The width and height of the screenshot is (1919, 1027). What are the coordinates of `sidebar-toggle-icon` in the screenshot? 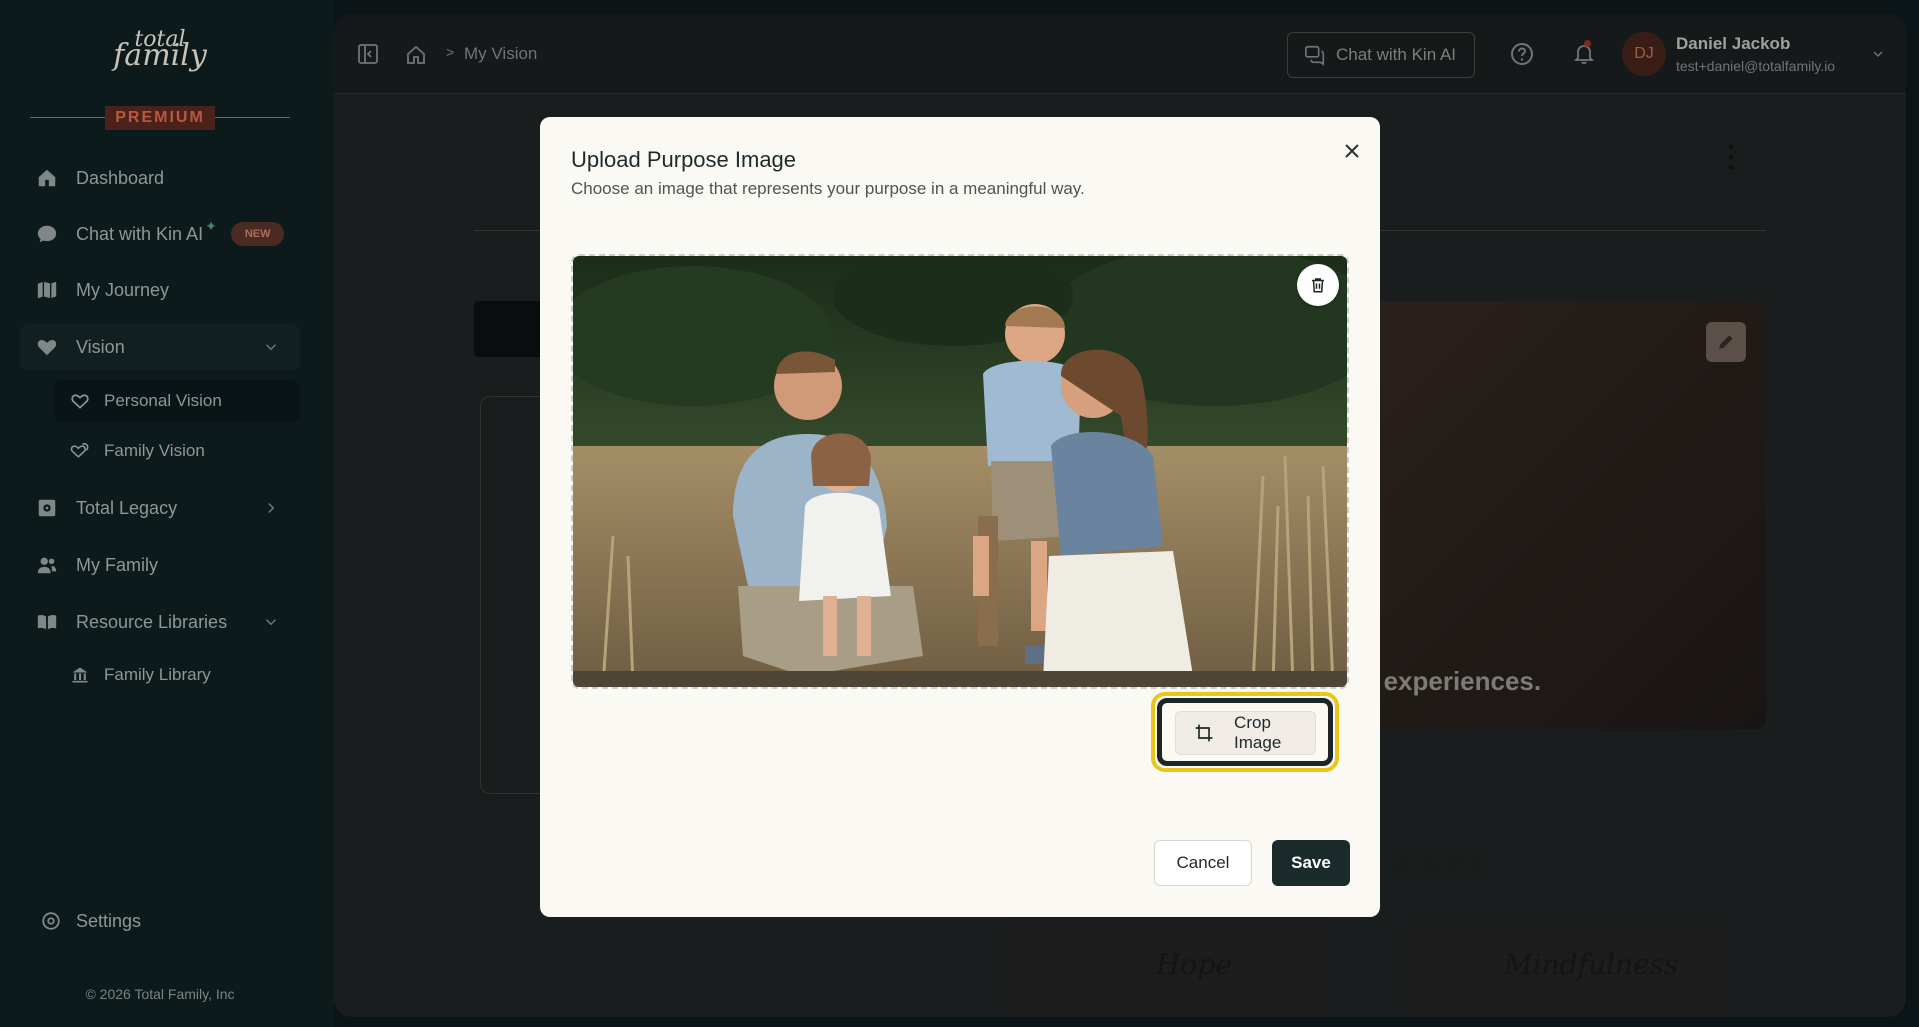 It's located at (368, 54).